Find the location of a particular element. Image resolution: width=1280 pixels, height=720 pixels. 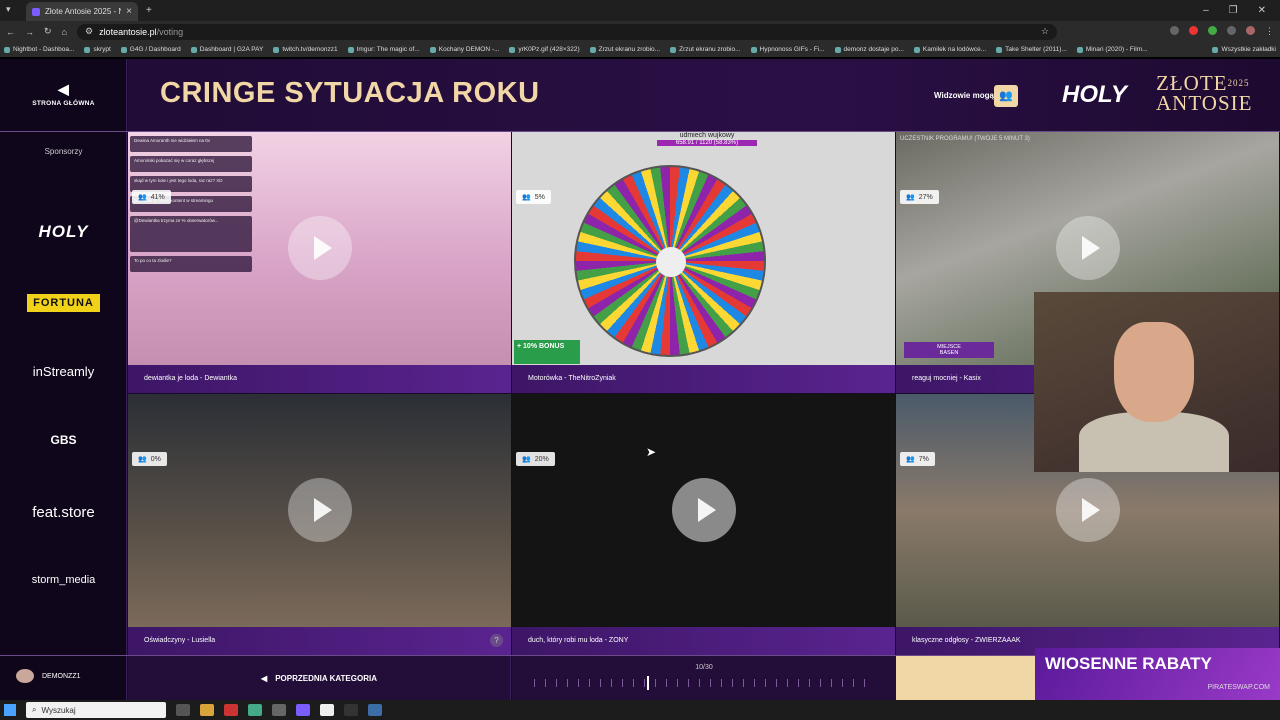

nominee-card: 👥 20% duch, który robi mu loda - ZONY is located at coordinates (703, 524).